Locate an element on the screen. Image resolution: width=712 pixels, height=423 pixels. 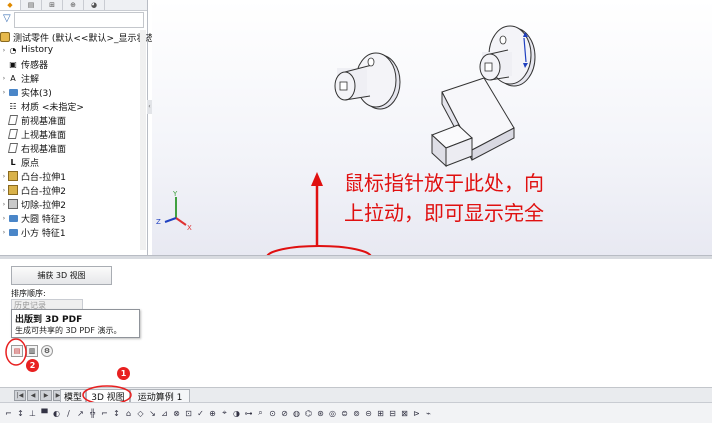
drag-hint-text: 鼠标指针放于此处，向 上拉动，即可显示完全 is located at coordinates (479, 198).